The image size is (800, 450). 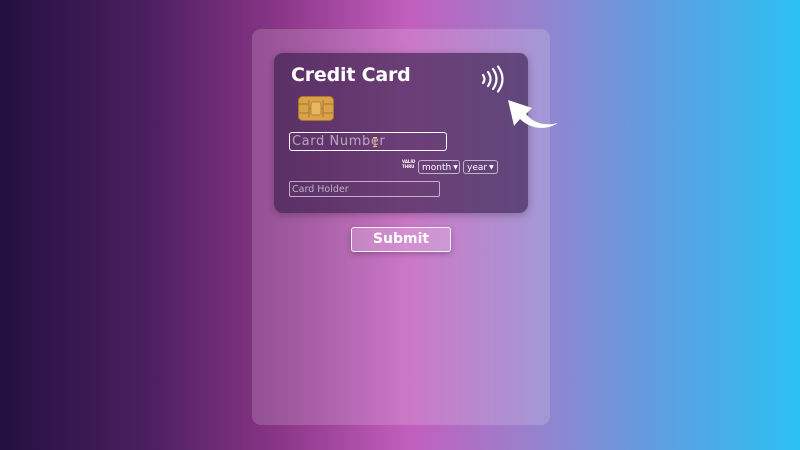 I want to click on valid-thru-label: VALID THRU, so click(x=408, y=164).